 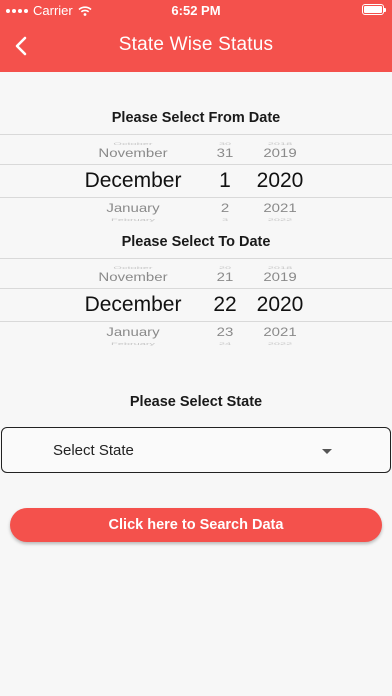 What do you see at coordinates (225, 305) in the screenshot?
I see `selected-day: 22` at bounding box center [225, 305].